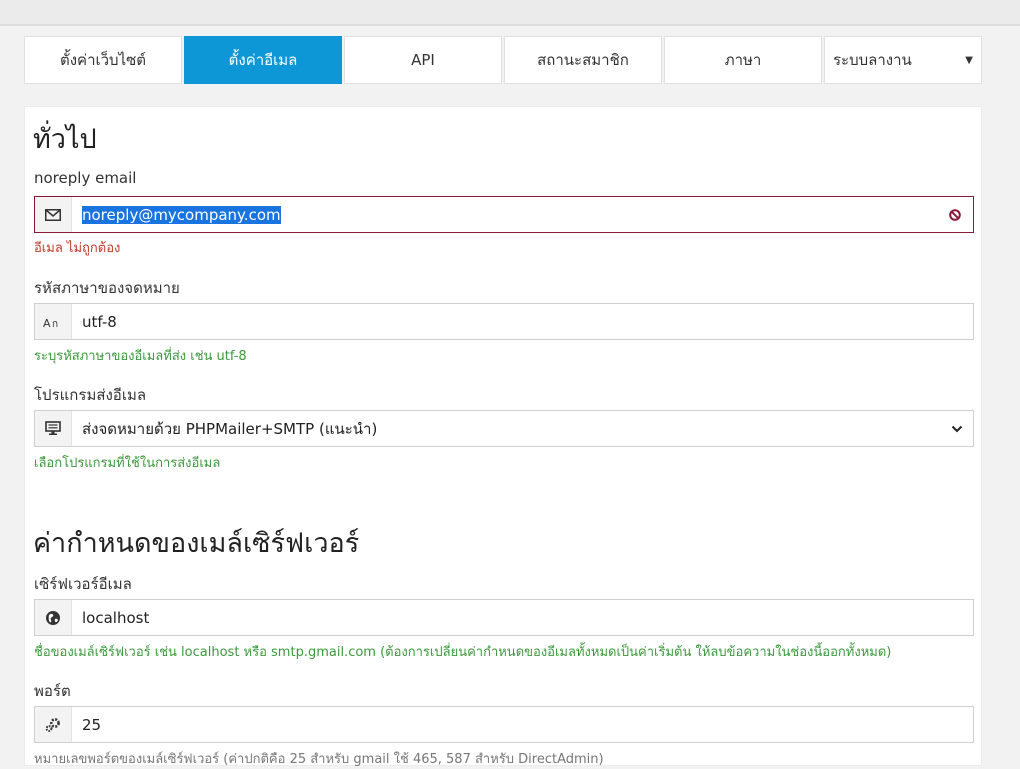 This screenshot has height=769, width=1020. Describe the element at coordinates (65, 139) in the screenshot. I see `section-title-general: ทั่วไป` at that location.